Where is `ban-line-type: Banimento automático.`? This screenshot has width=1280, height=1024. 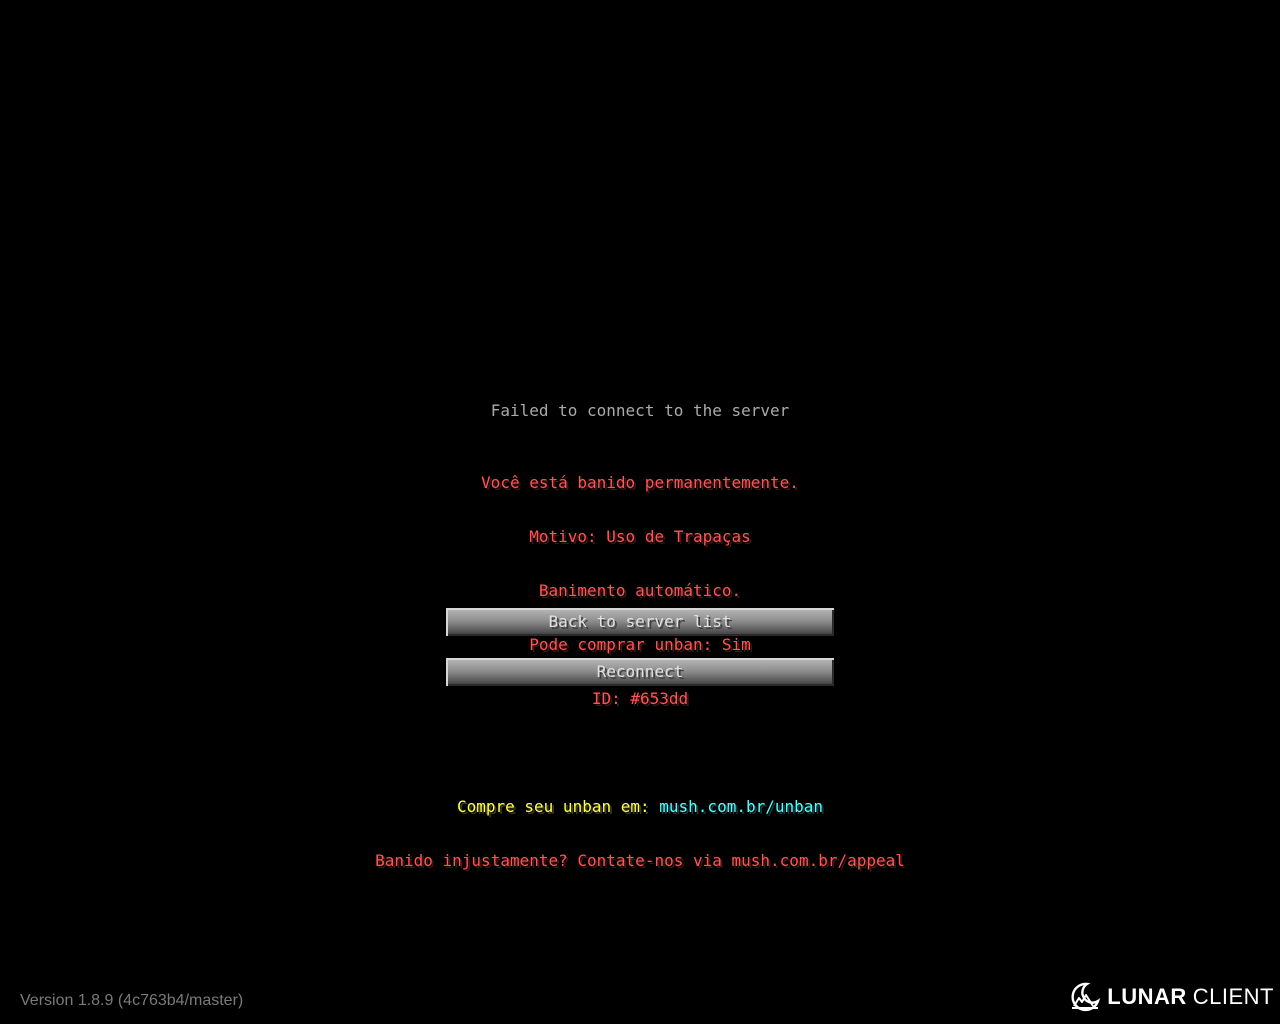 ban-line-type: Banimento automático. is located at coordinates (640, 590).